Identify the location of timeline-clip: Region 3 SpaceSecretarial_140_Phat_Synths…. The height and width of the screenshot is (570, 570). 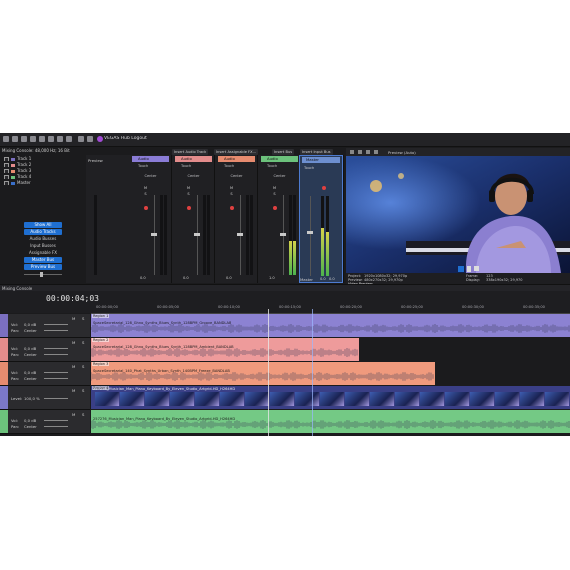
(263, 373).